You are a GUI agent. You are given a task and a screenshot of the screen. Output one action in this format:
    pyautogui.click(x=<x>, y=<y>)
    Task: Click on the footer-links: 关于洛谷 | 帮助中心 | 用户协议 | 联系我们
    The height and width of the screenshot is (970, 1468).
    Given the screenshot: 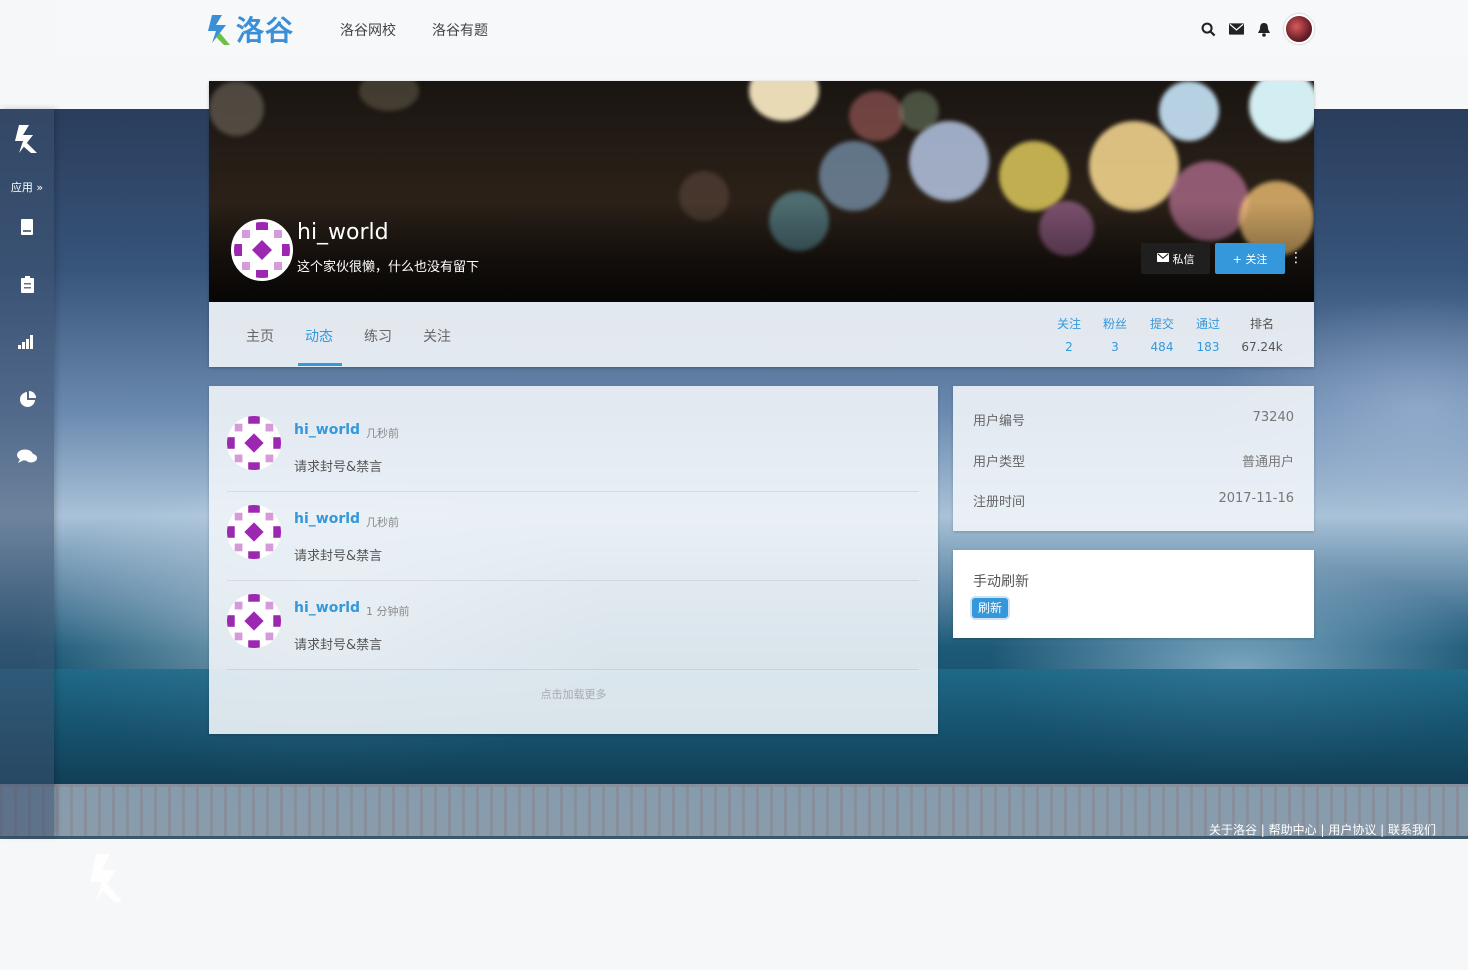 What is the action you would take?
    pyautogui.click(x=1322, y=829)
    